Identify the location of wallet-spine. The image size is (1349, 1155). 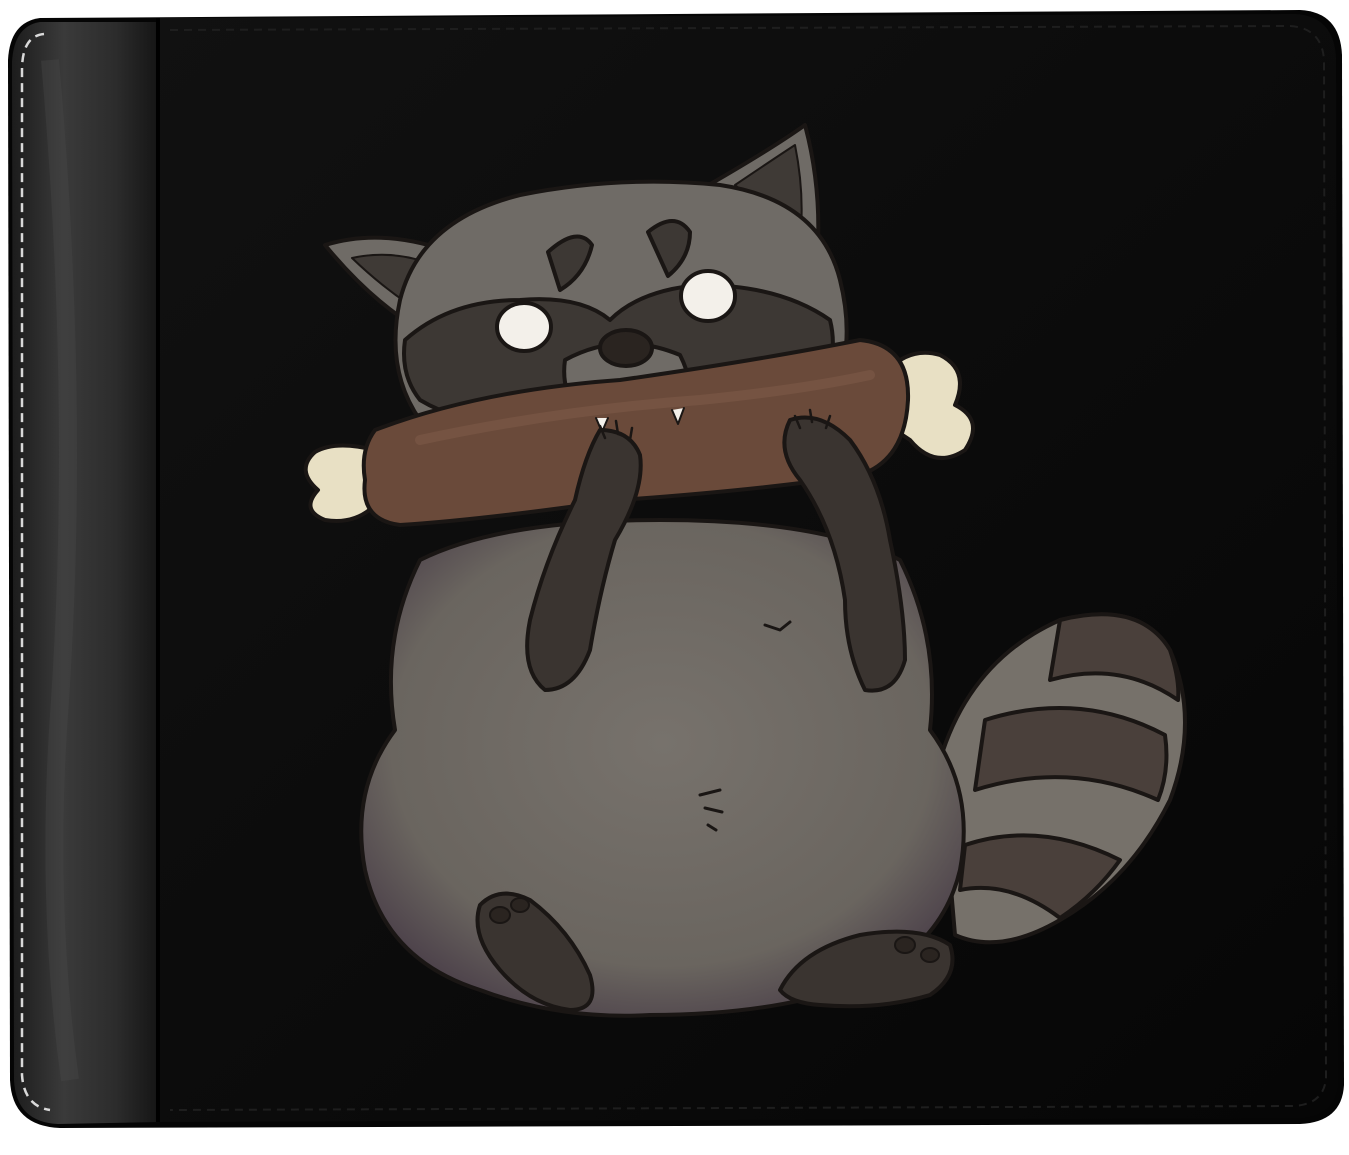
(86, 573).